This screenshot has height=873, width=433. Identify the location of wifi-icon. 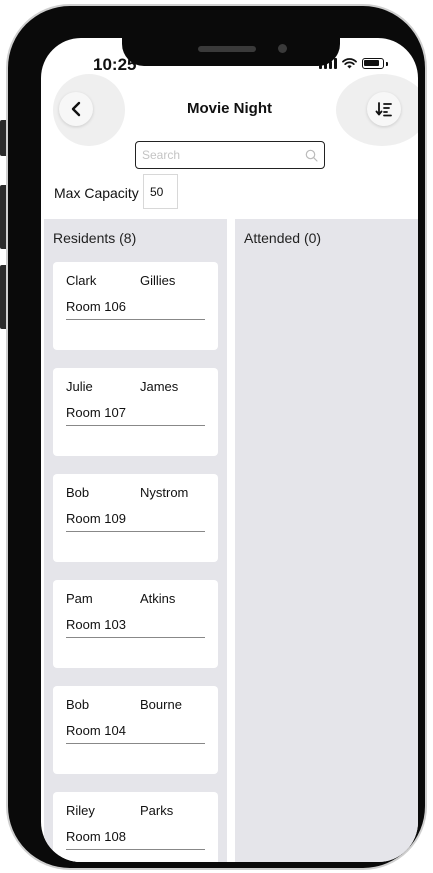
(349, 63).